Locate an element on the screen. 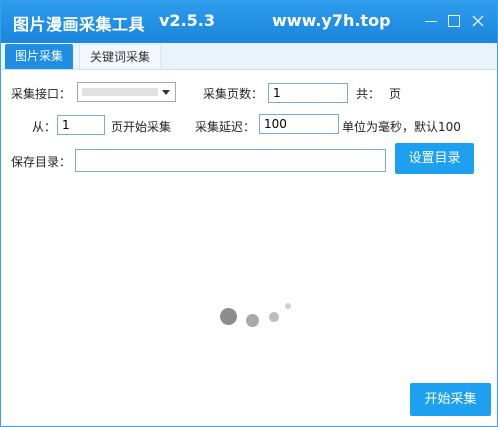  maximize-icon is located at coordinates (454, 21).